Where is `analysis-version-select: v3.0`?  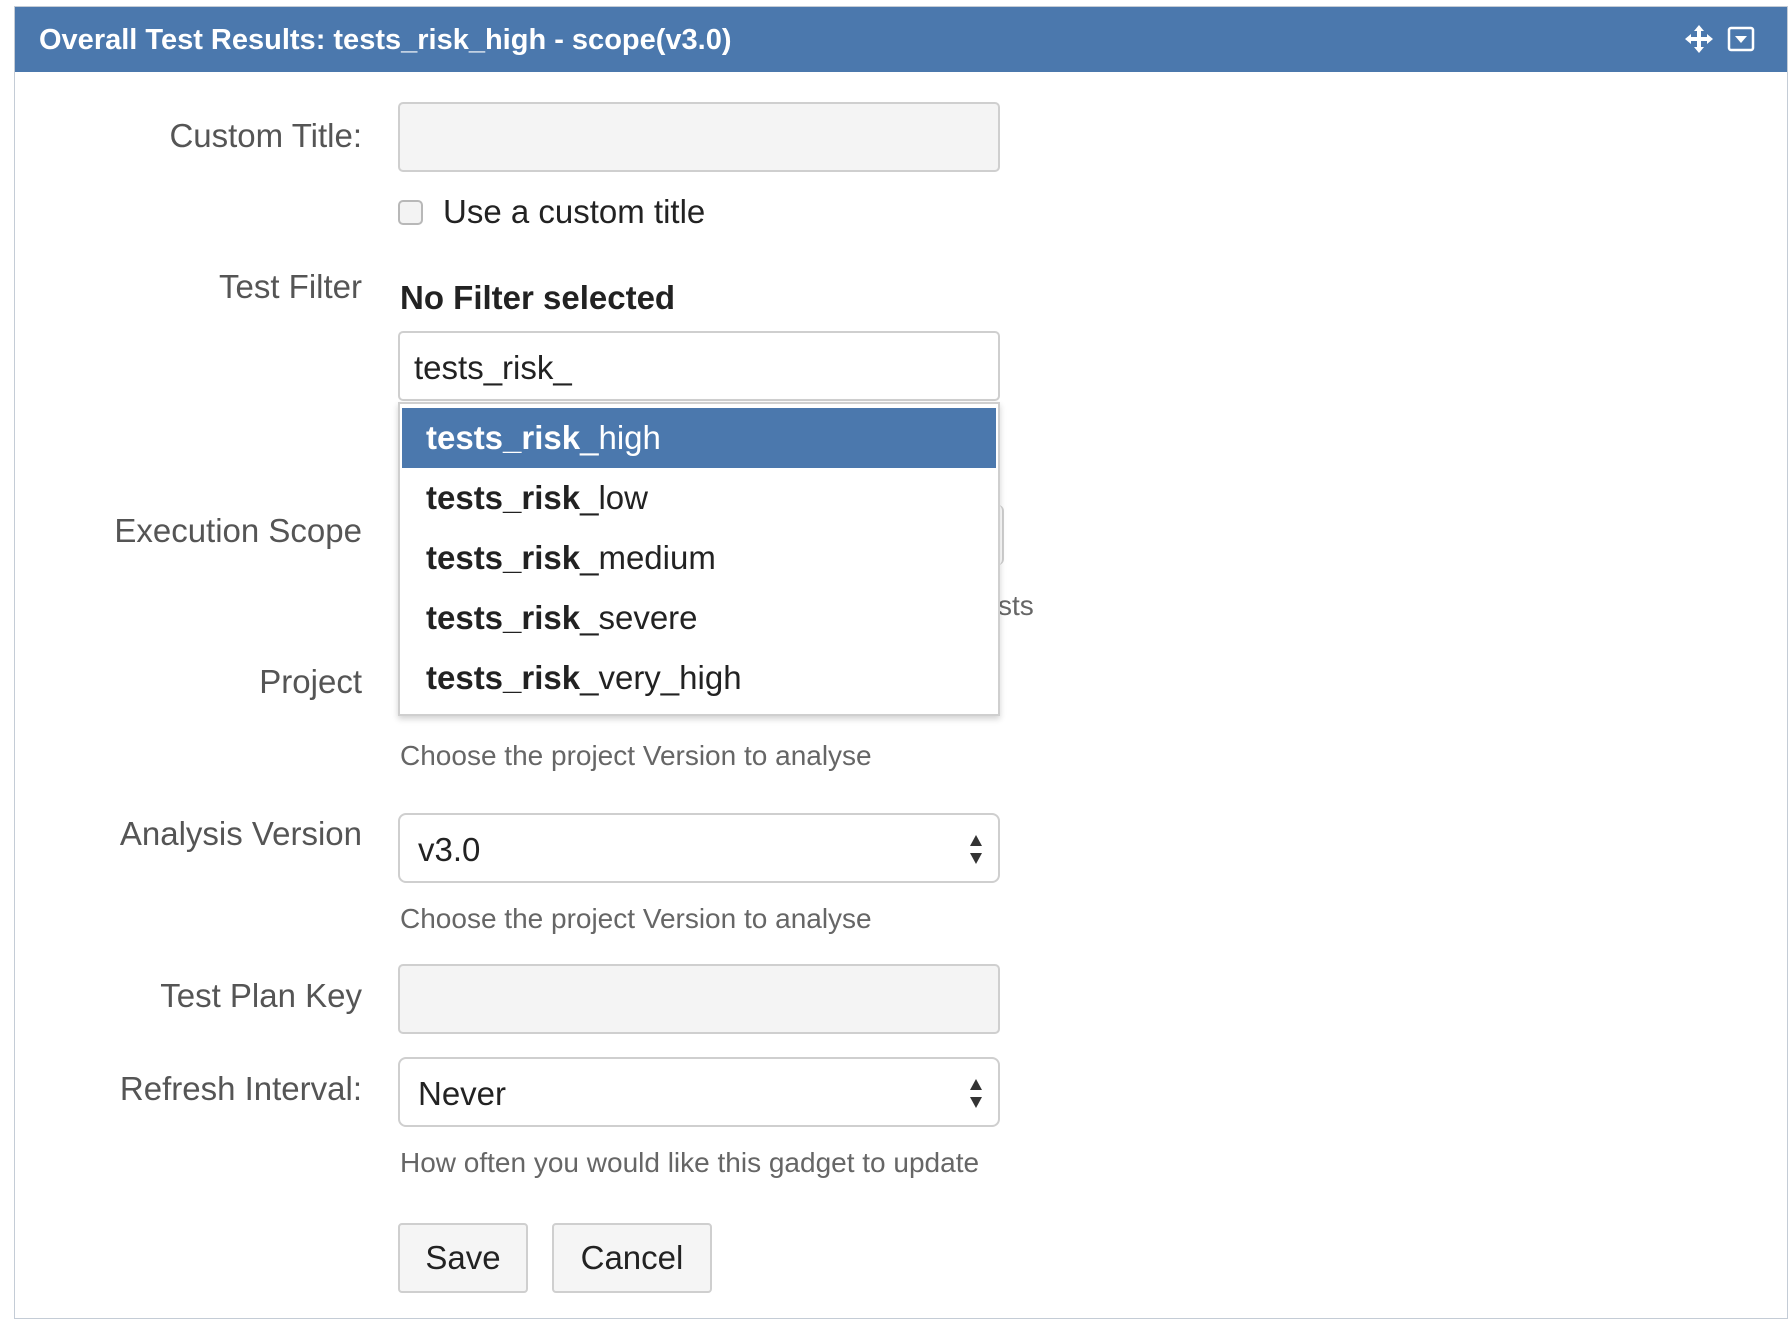
analysis-version-select: v3.0 is located at coordinates (699, 848).